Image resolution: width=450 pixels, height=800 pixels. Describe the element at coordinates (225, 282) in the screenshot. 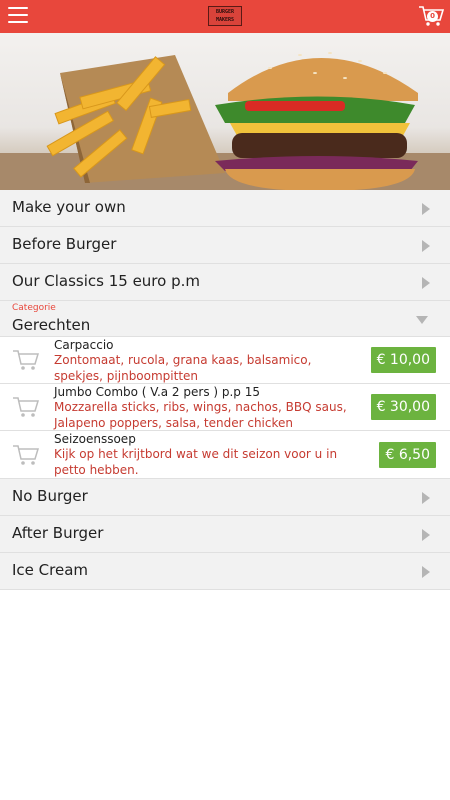

I see `category-our-classics: Our Classics 15 euro p.m` at that location.